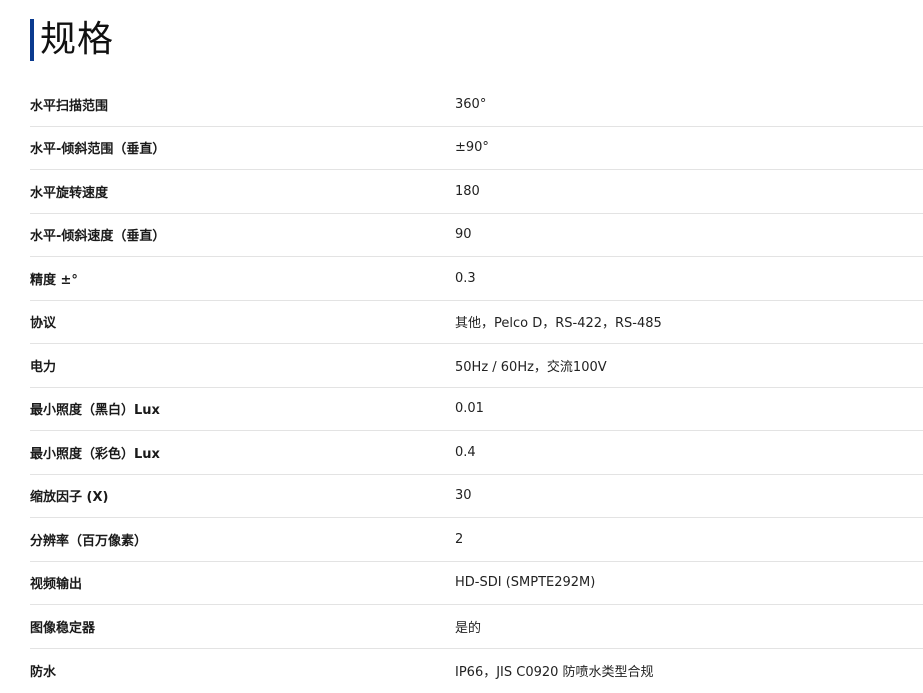 This screenshot has width=923, height=693. I want to click on spec-label: 水平-倾斜速度（垂直）, so click(98, 237).